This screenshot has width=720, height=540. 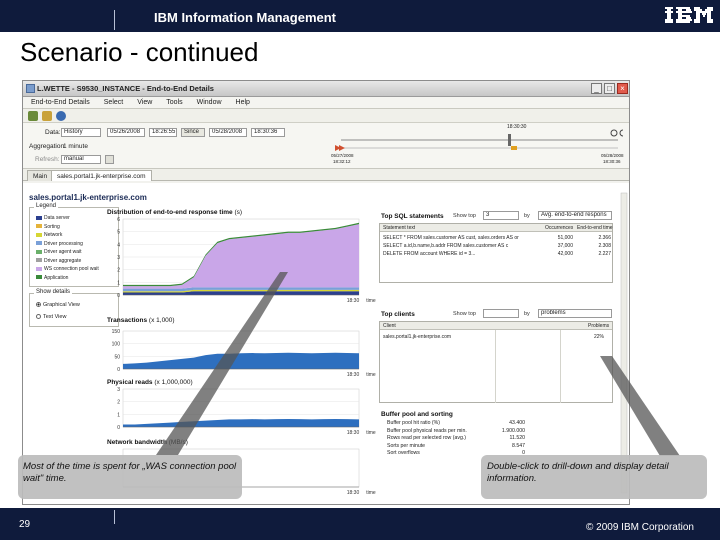 What do you see at coordinates (118, 415) in the screenshot?
I see `y-tick-label: 1` at bounding box center [118, 415].